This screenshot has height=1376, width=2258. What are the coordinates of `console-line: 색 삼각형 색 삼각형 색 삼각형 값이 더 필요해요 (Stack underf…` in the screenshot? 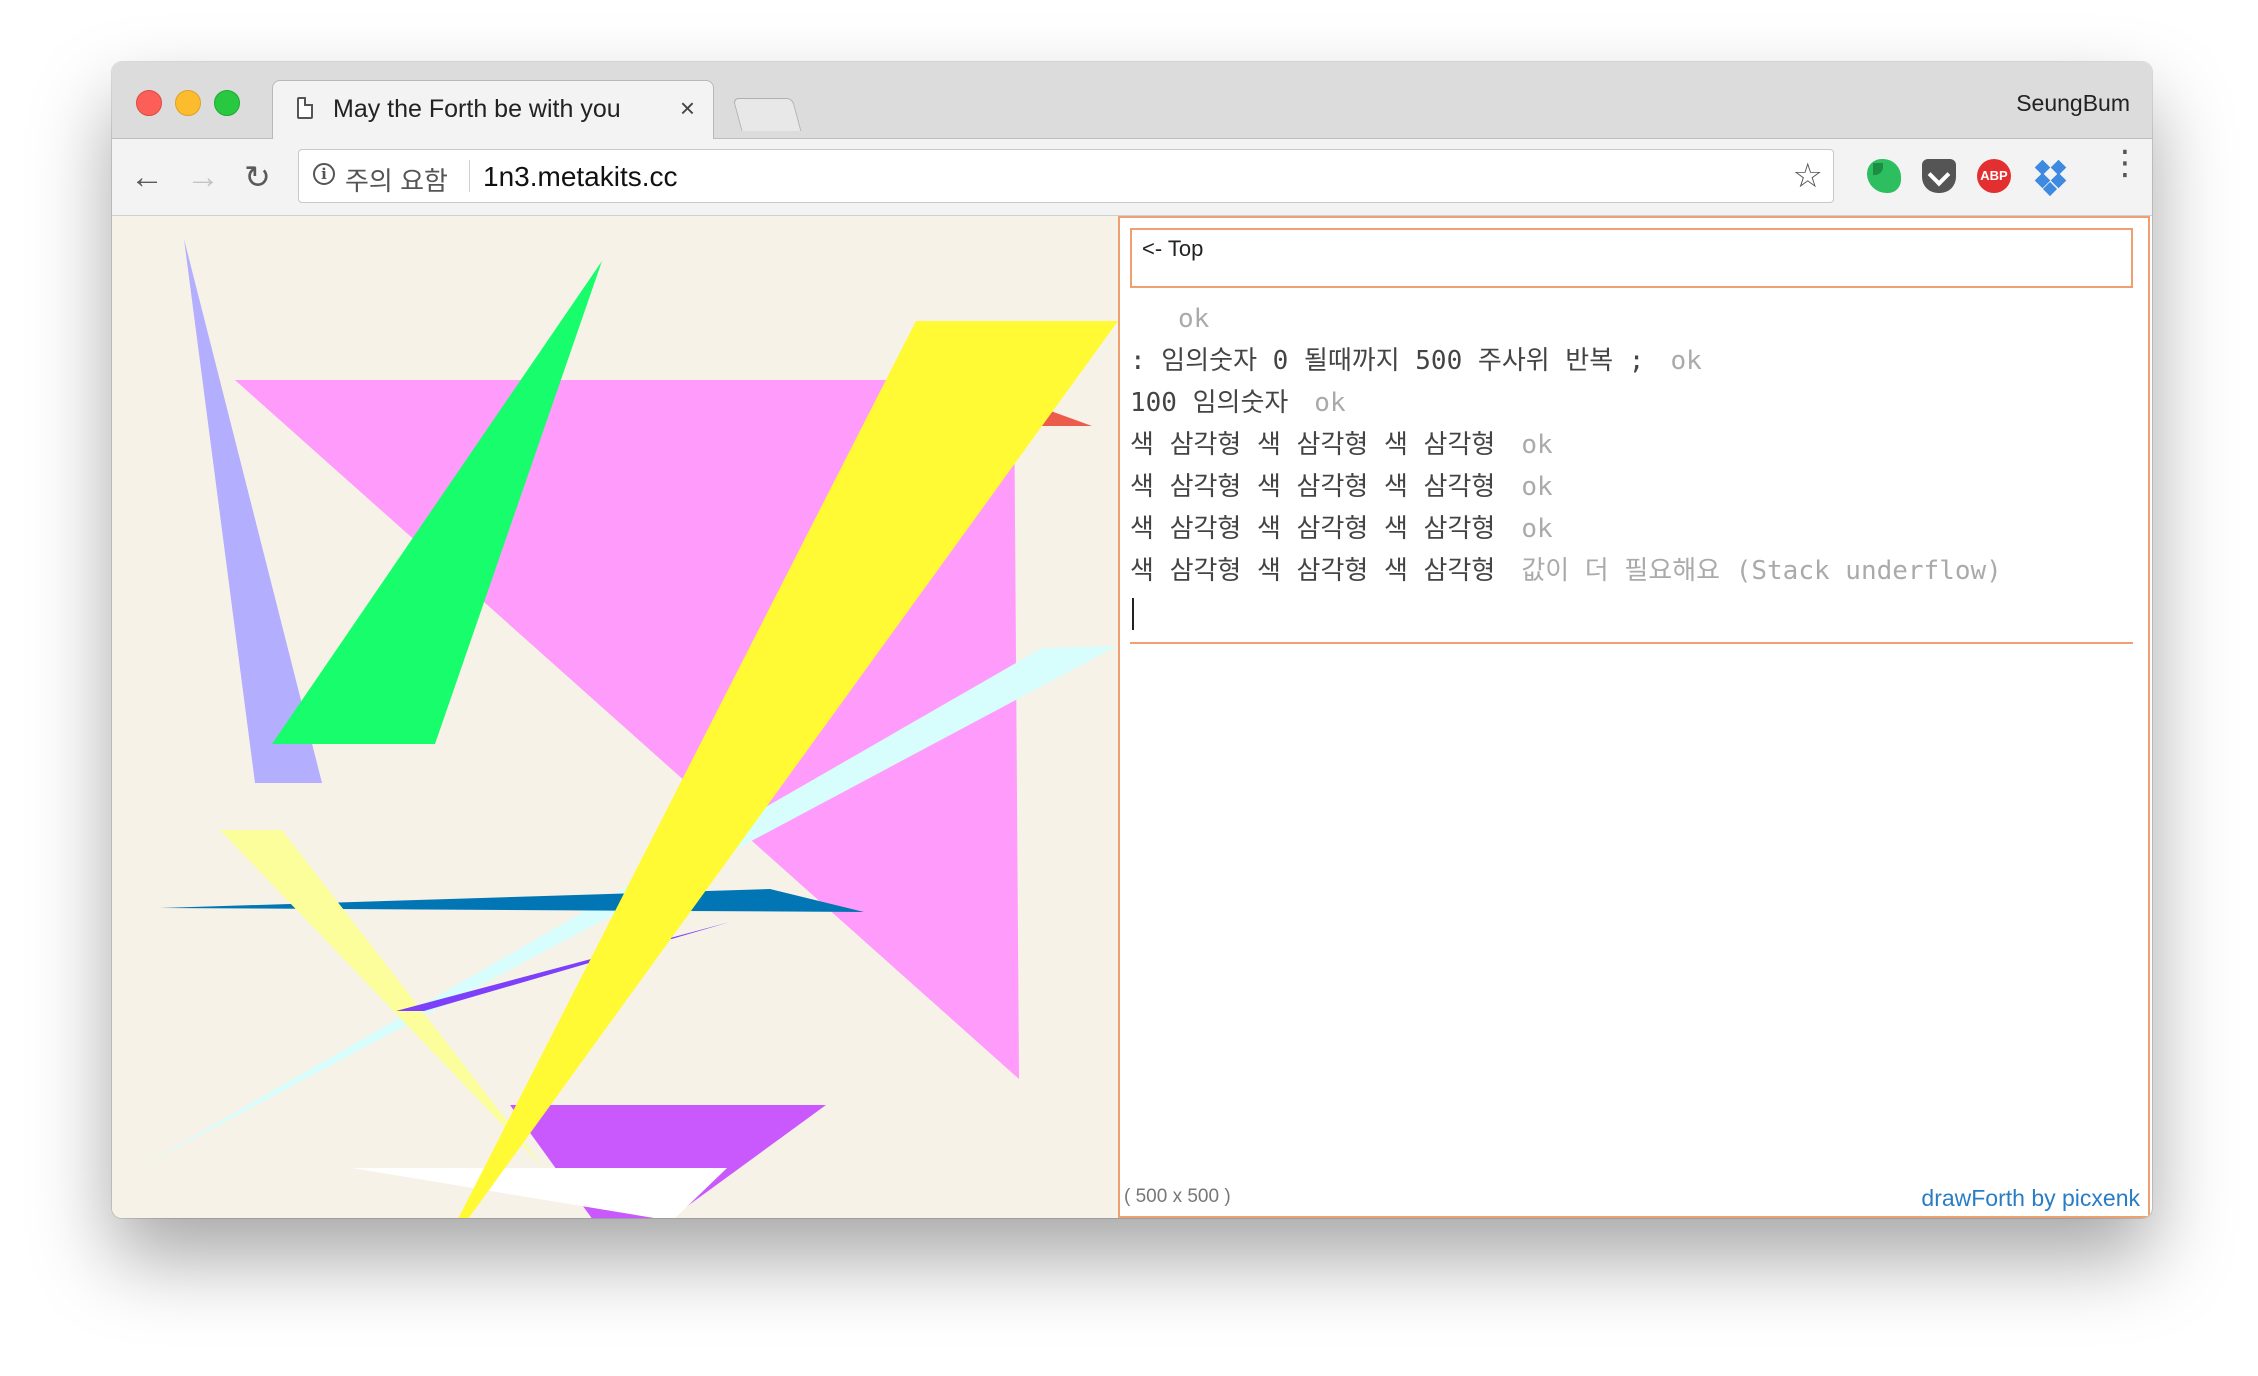 It's located at (1632, 571).